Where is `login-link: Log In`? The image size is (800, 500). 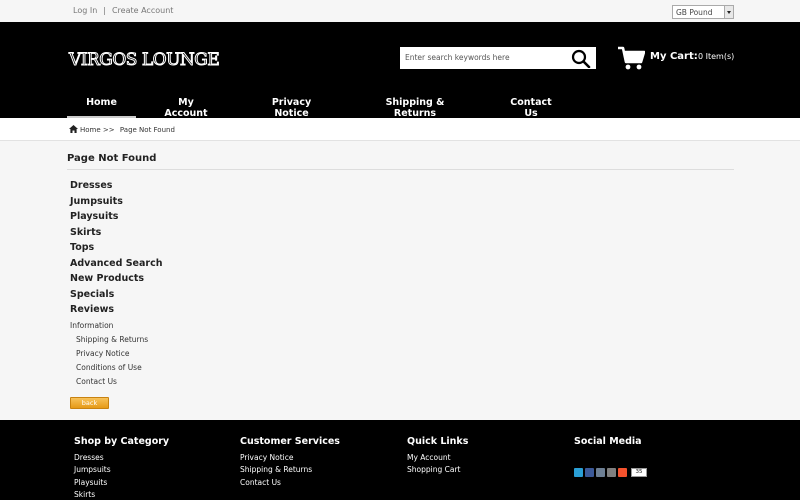
login-link: Log In is located at coordinates (85, 10).